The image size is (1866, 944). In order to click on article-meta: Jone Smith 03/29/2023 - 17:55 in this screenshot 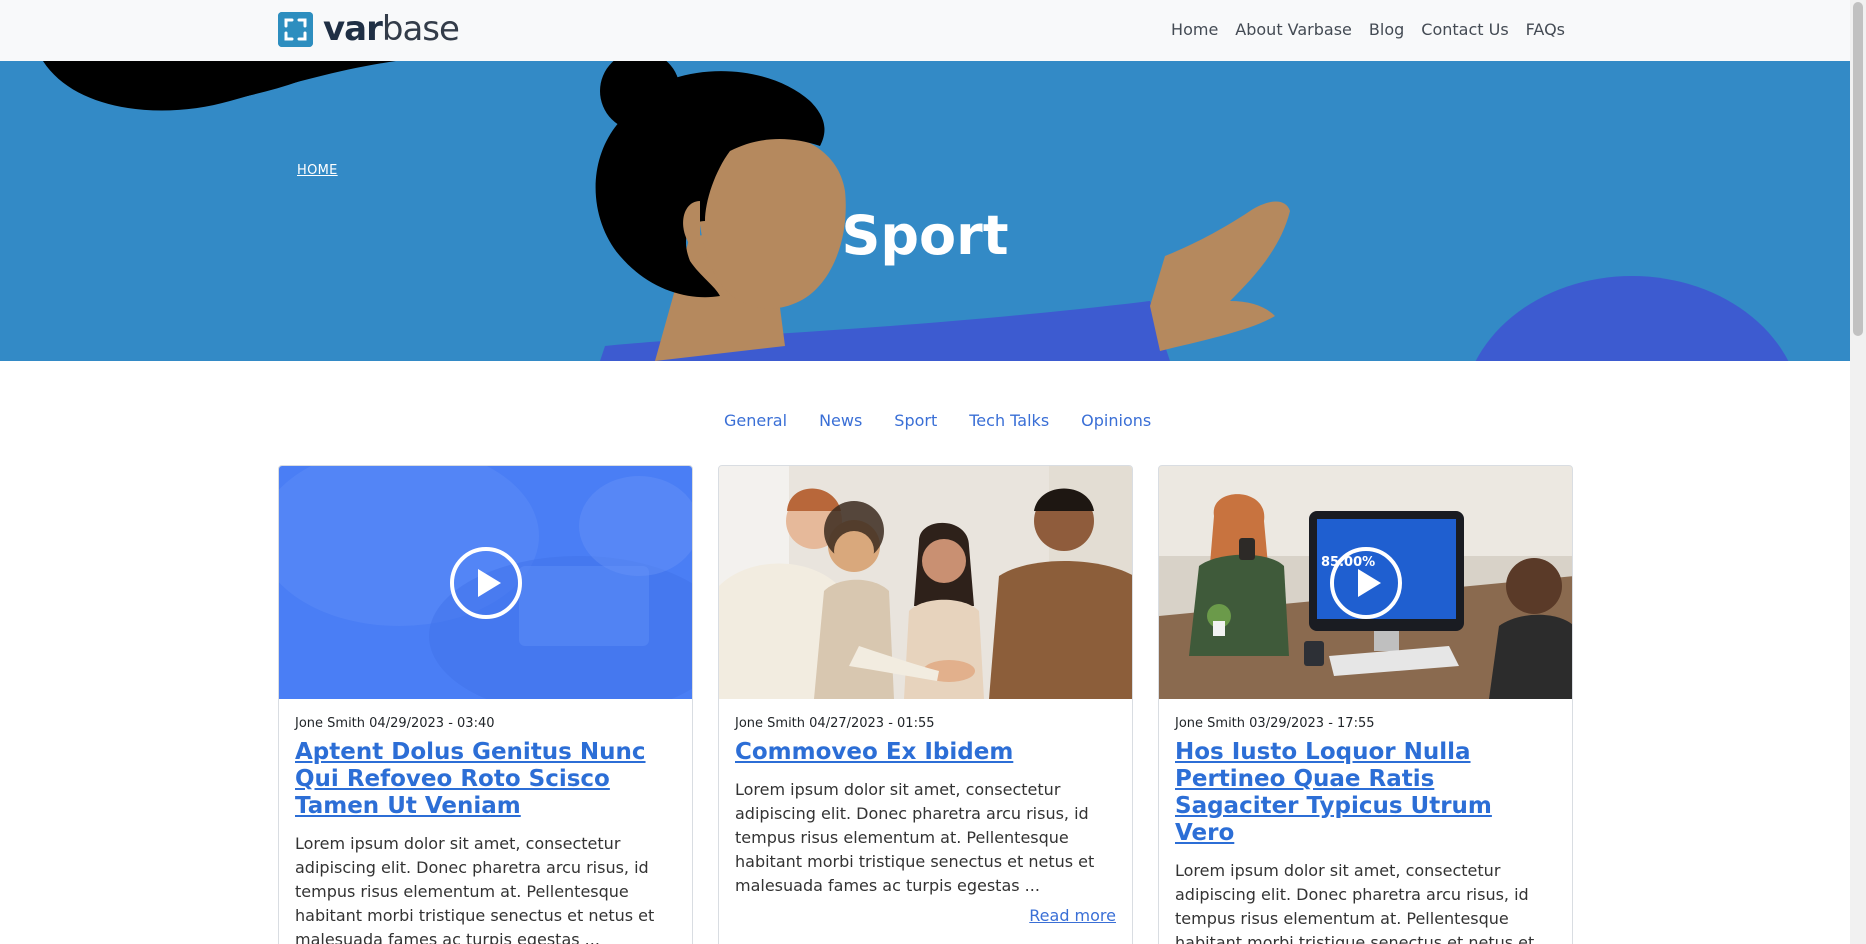, I will do `click(1275, 723)`.